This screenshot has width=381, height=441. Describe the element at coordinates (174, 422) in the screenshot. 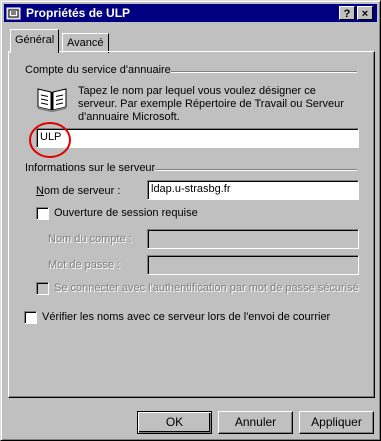

I see `ok-button: OK` at that location.